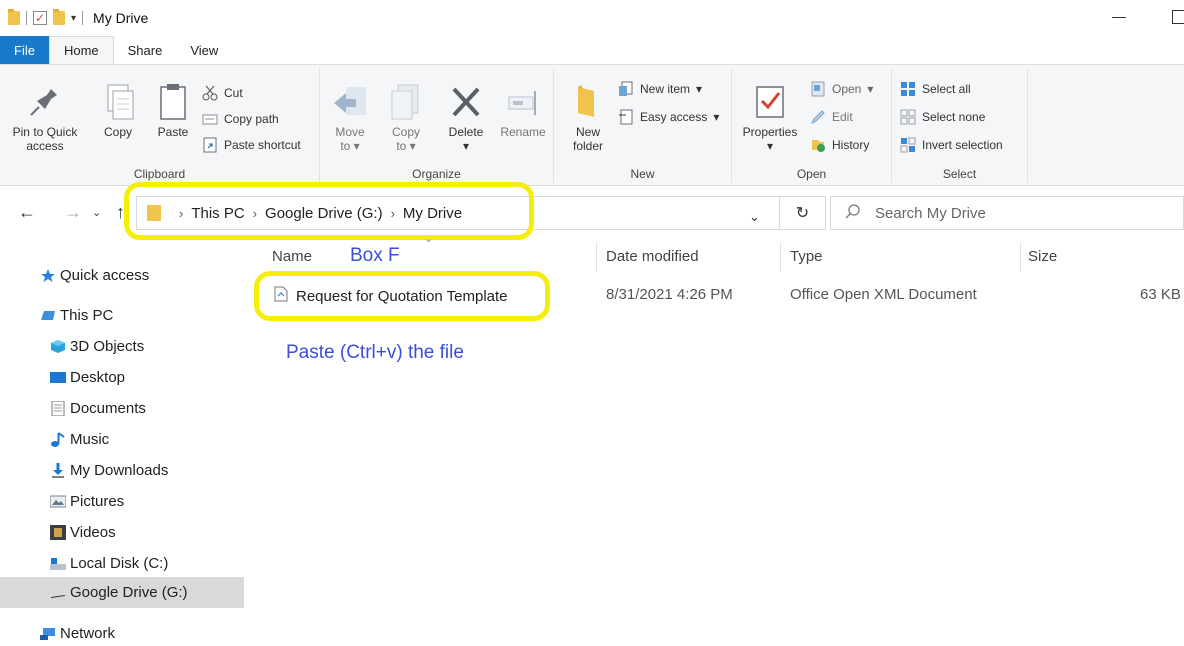 Image resolution: width=1184 pixels, height=646 pixels. Describe the element at coordinates (406, 102) in the screenshot. I see `copy-to-icon` at that location.